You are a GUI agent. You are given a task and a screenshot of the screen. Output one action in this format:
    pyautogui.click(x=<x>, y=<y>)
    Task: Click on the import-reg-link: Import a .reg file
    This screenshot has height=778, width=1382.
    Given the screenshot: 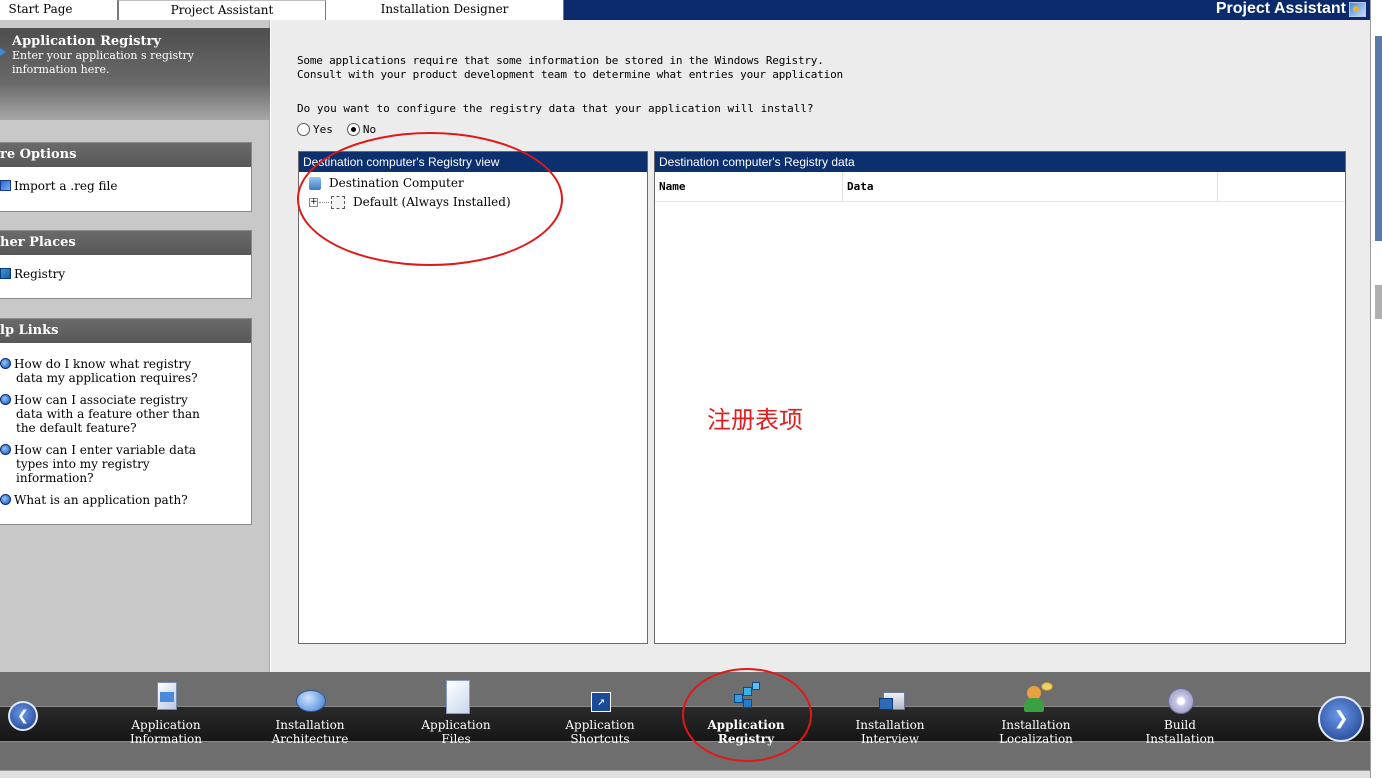 What is the action you would take?
    pyautogui.click(x=125, y=186)
    